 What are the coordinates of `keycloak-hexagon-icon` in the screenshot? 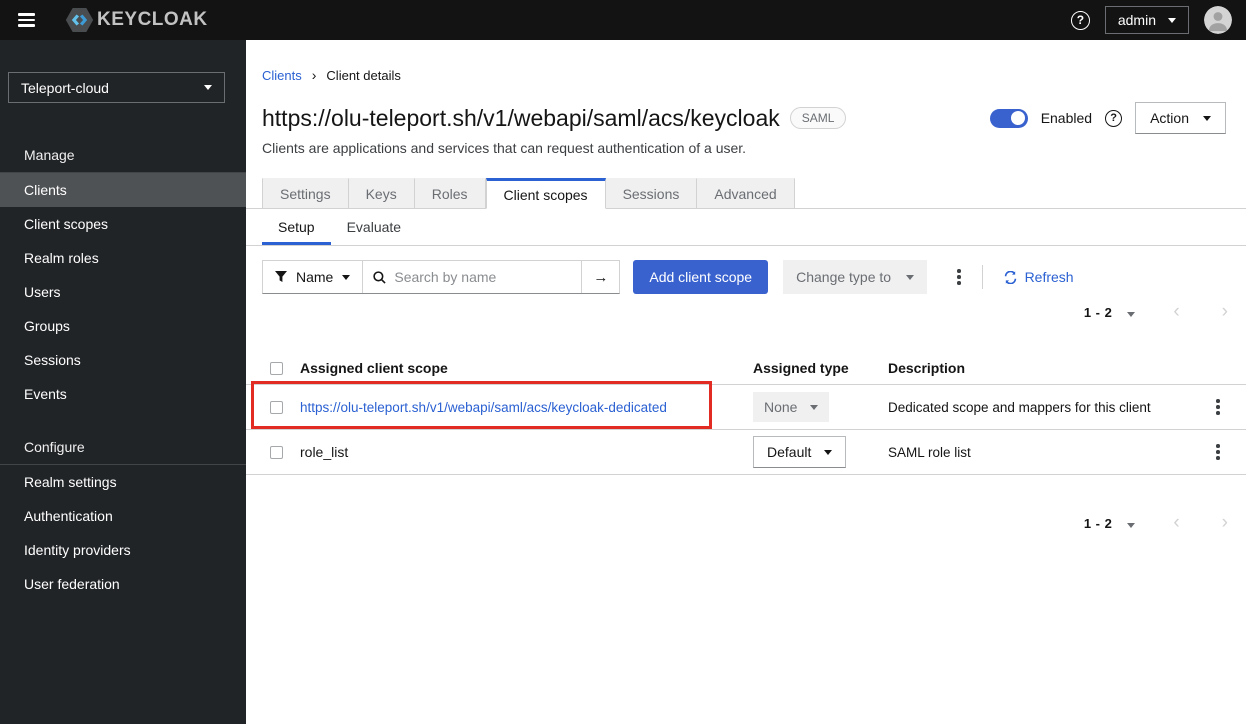 It's located at (79, 20).